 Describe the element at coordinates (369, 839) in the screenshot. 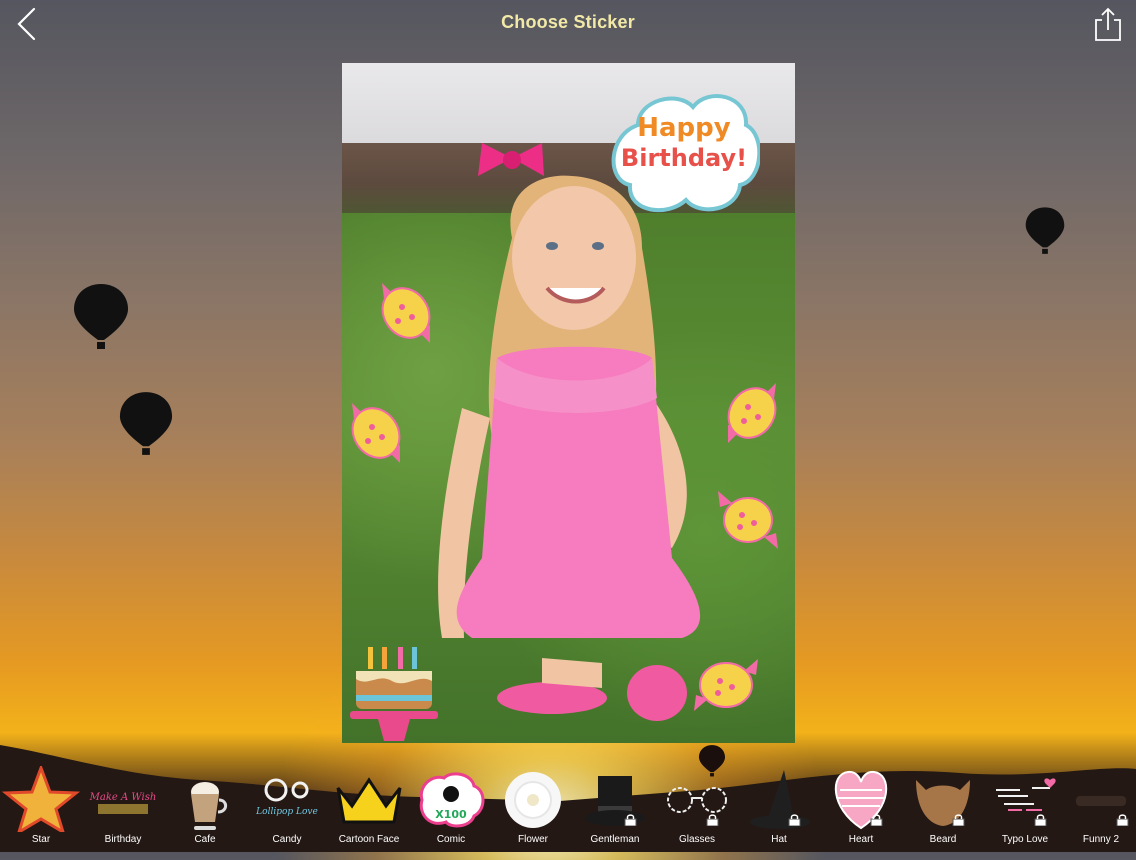

I see `category-label: Cartoon Face` at that location.